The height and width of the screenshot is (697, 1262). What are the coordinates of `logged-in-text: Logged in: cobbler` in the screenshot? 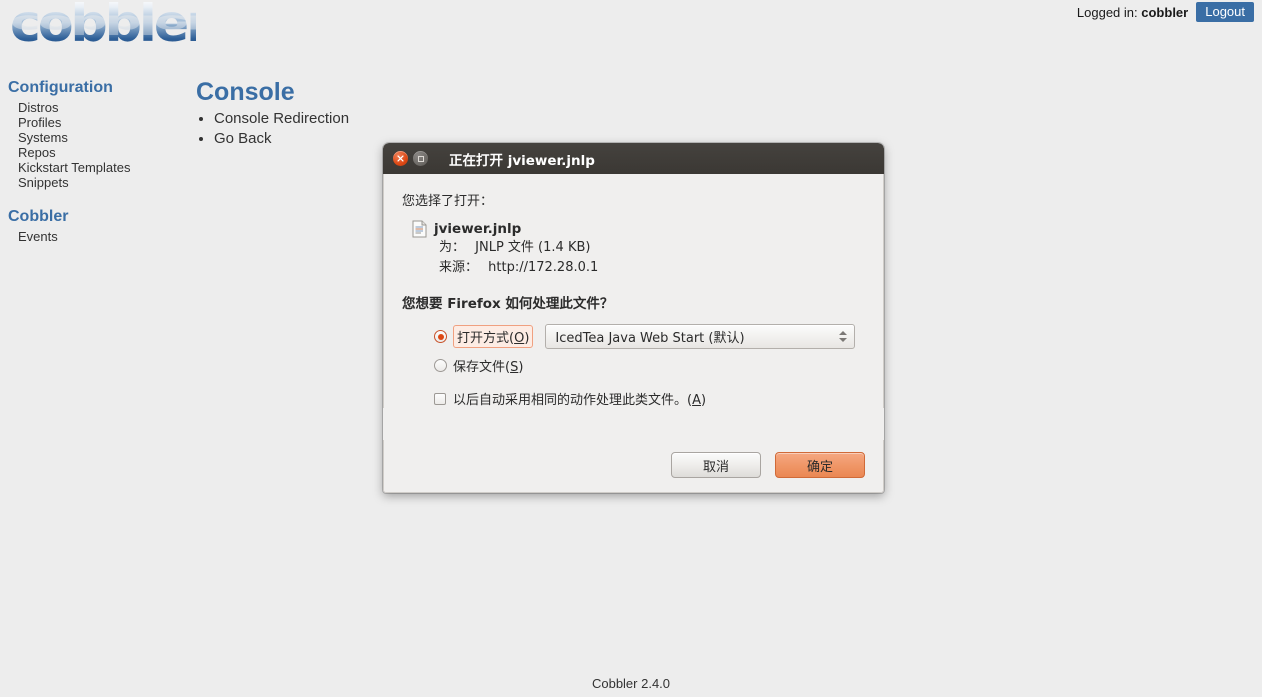 It's located at (1132, 12).